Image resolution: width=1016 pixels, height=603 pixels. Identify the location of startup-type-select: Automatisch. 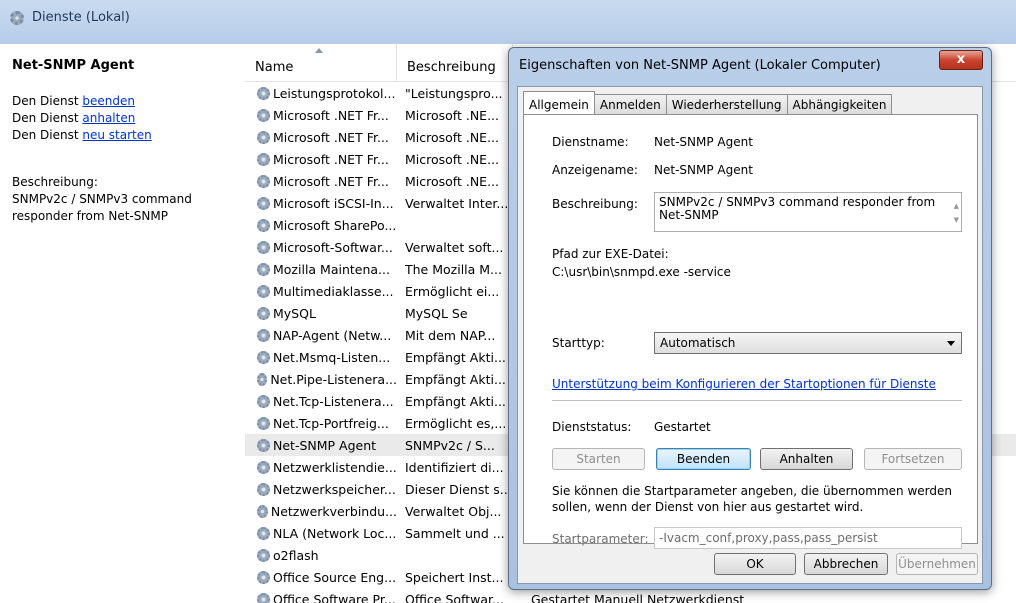
(808, 343).